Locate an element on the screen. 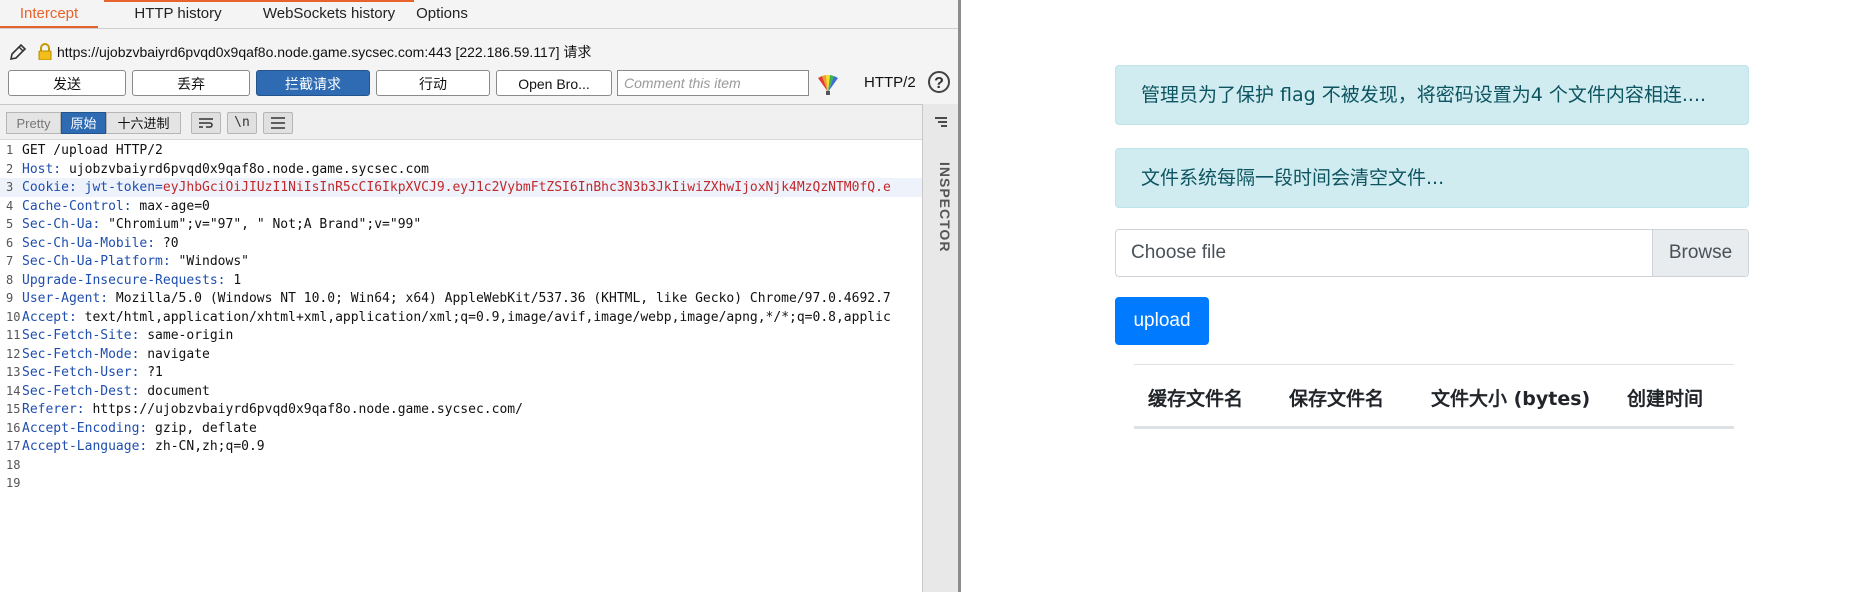 This screenshot has height=592, width=1854. request-line-4: 4 Cache-Control: max-age=0 is located at coordinates (108, 206).